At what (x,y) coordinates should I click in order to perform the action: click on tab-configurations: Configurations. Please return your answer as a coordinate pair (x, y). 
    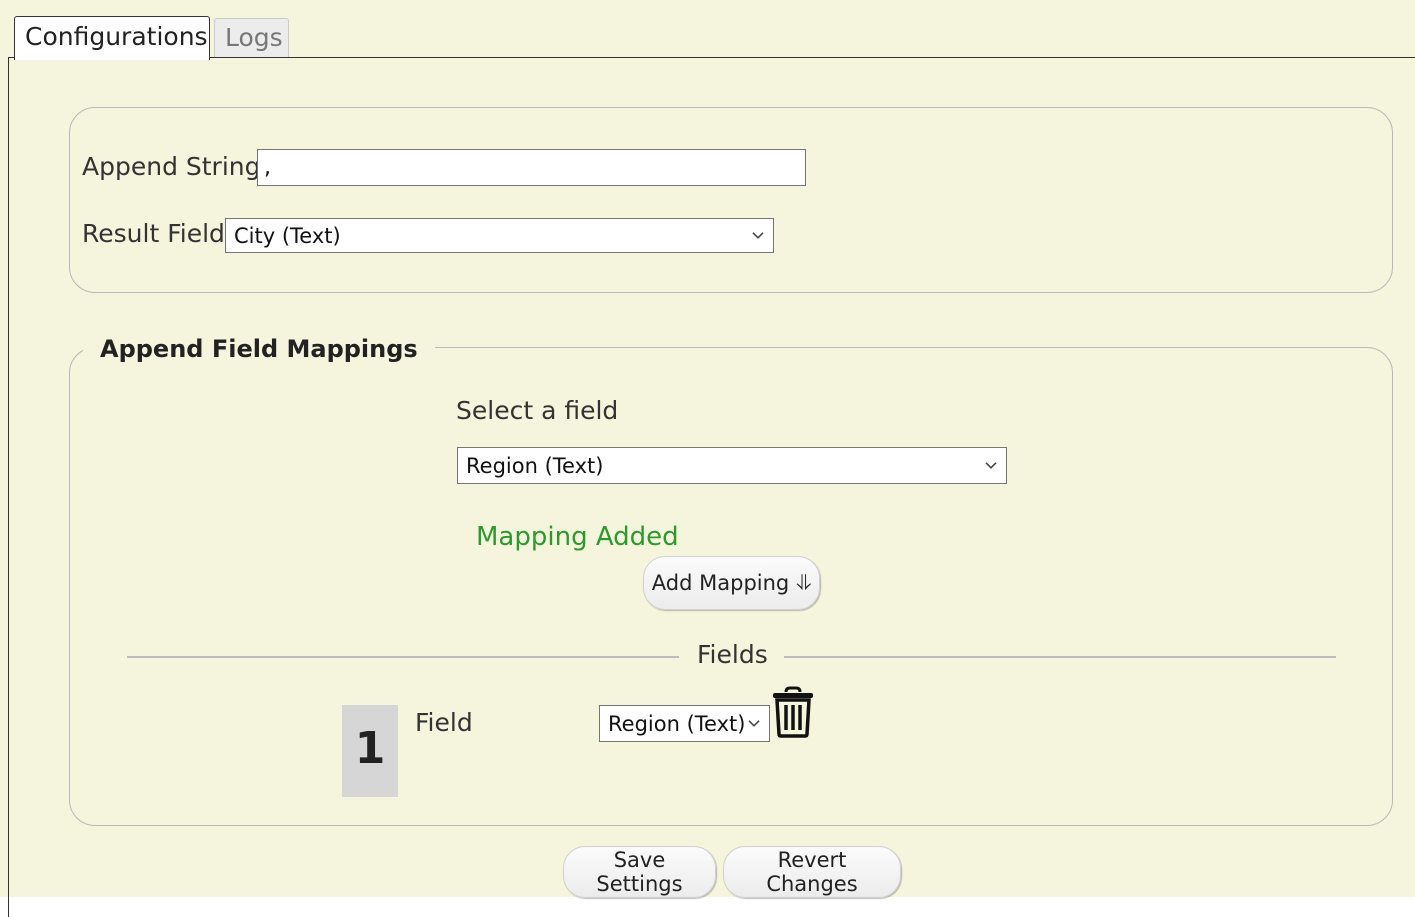
    Looking at the image, I should click on (112, 38).